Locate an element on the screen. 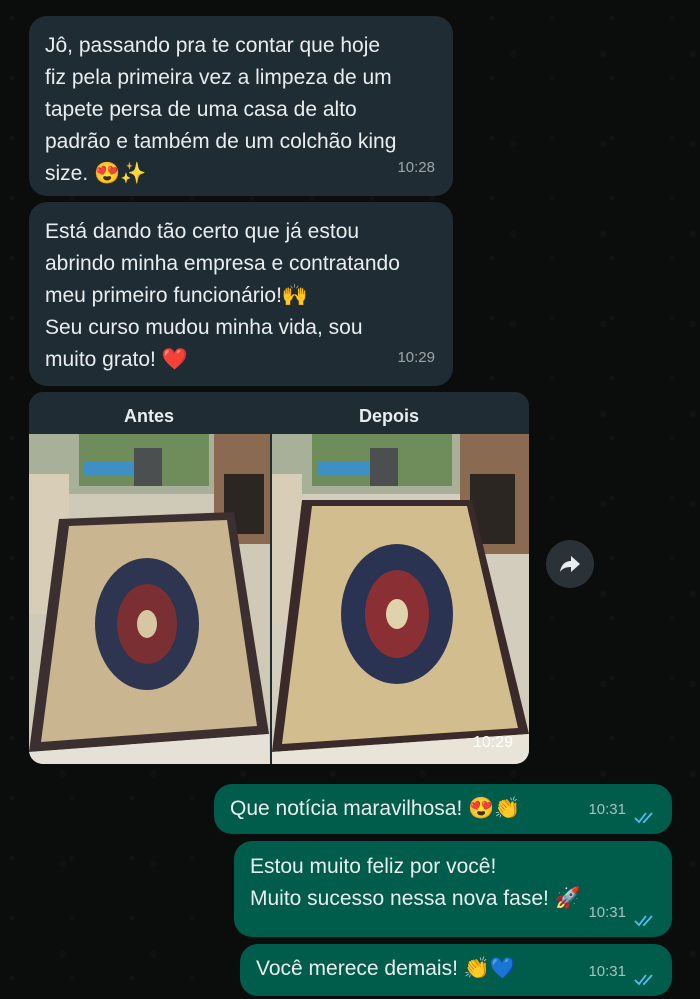 This screenshot has height=999, width=700. message-time: 10:29 is located at coordinates (416, 357).